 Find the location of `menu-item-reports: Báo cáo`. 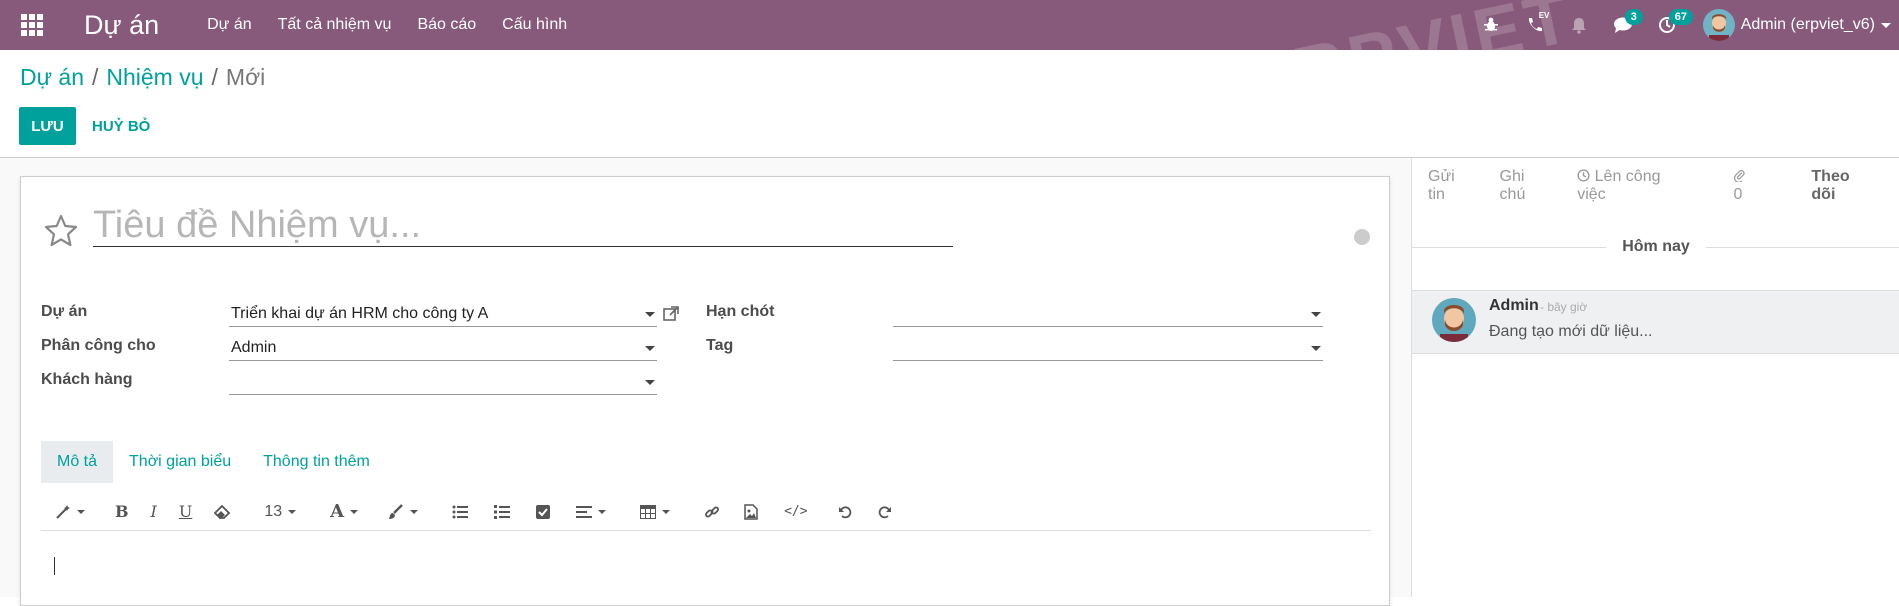

menu-item-reports: Báo cáo is located at coordinates (446, 25).